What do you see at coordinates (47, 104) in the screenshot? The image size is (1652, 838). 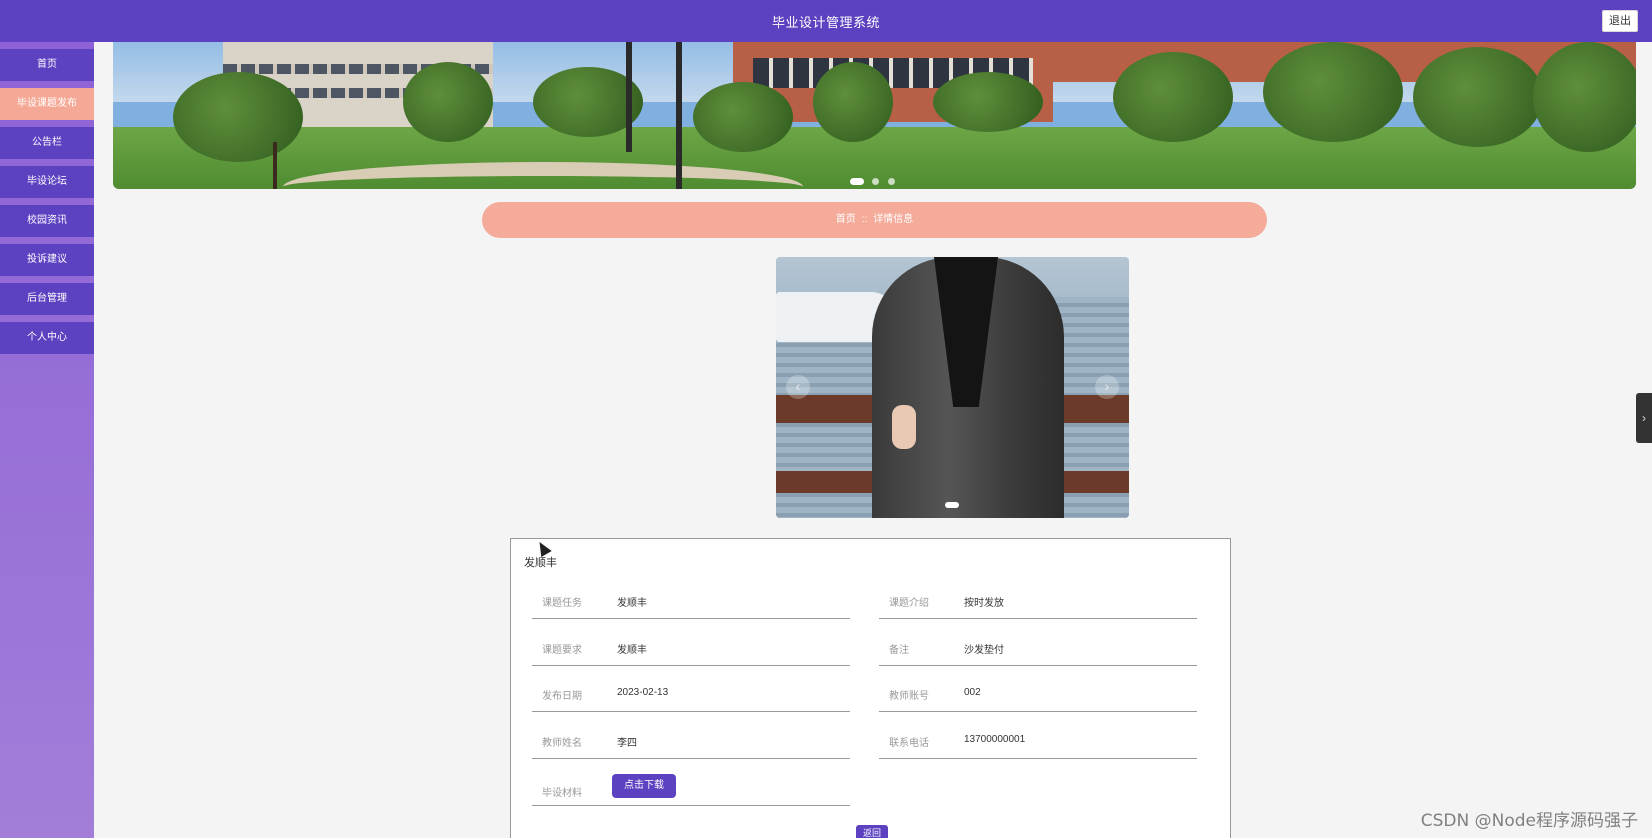 I see `sidebar-item-topic-publish: 毕设课题发布` at bounding box center [47, 104].